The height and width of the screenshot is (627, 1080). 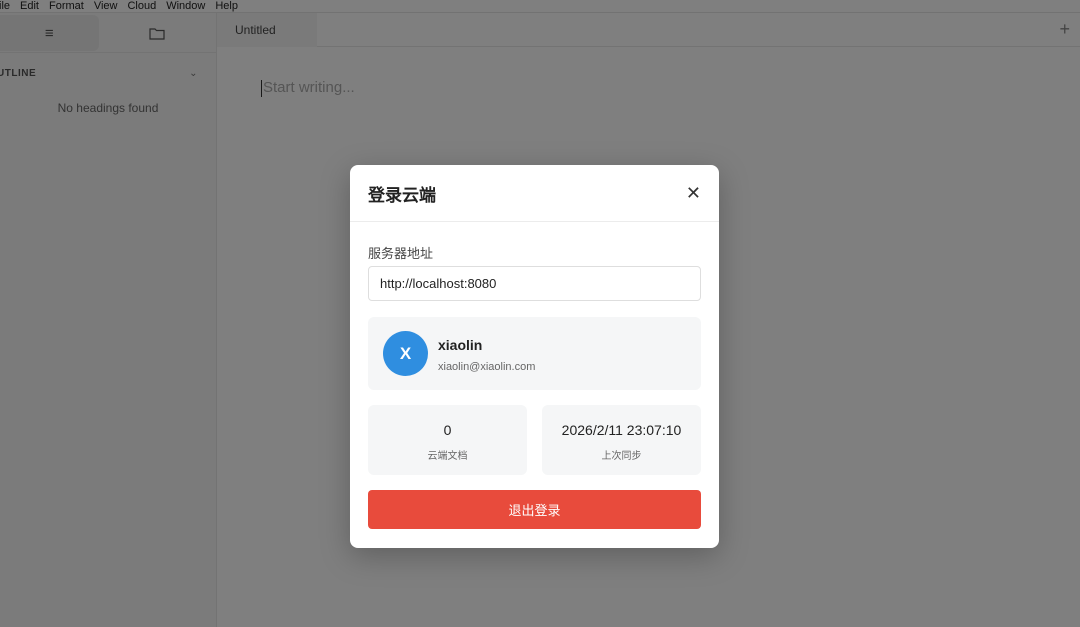 What do you see at coordinates (487, 367) in the screenshot?
I see `user-email: xiaolin@xiaolin.com` at bounding box center [487, 367].